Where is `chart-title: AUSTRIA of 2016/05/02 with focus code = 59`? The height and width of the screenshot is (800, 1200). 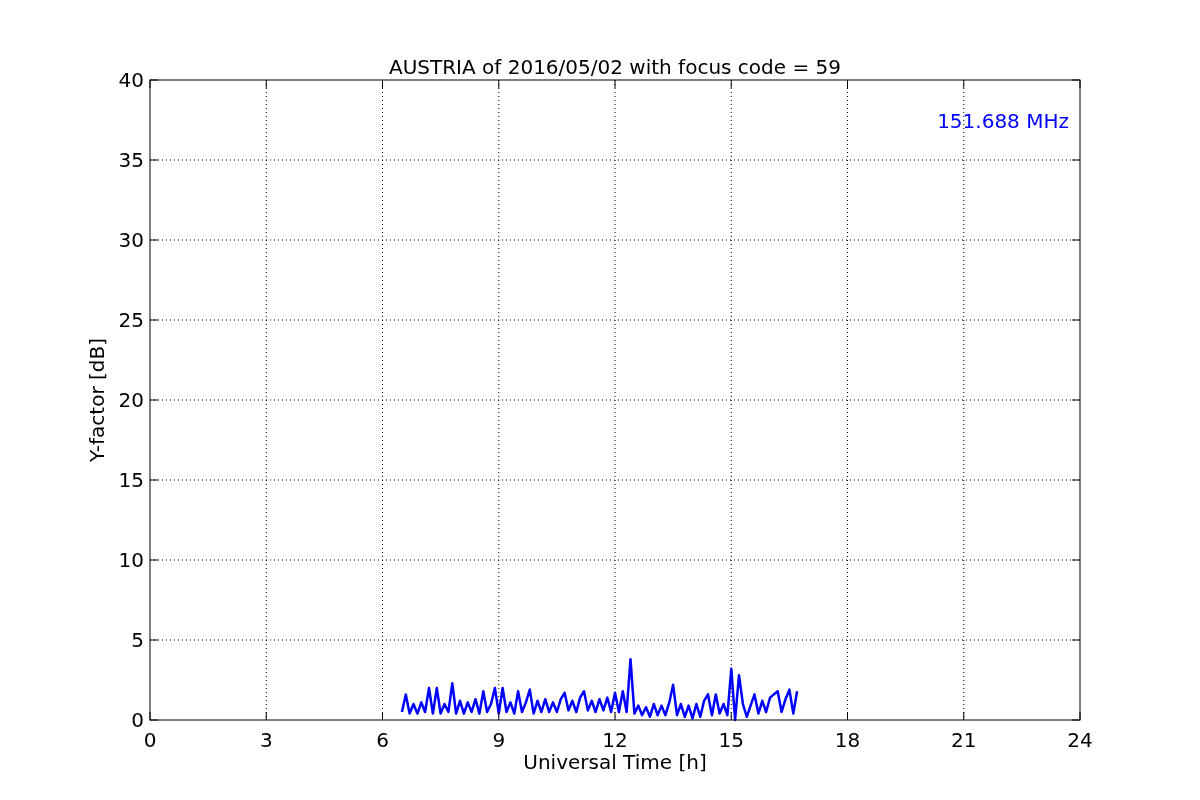 chart-title: AUSTRIA of 2016/05/02 with focus code = 59 is located at coordinates (615, 67).